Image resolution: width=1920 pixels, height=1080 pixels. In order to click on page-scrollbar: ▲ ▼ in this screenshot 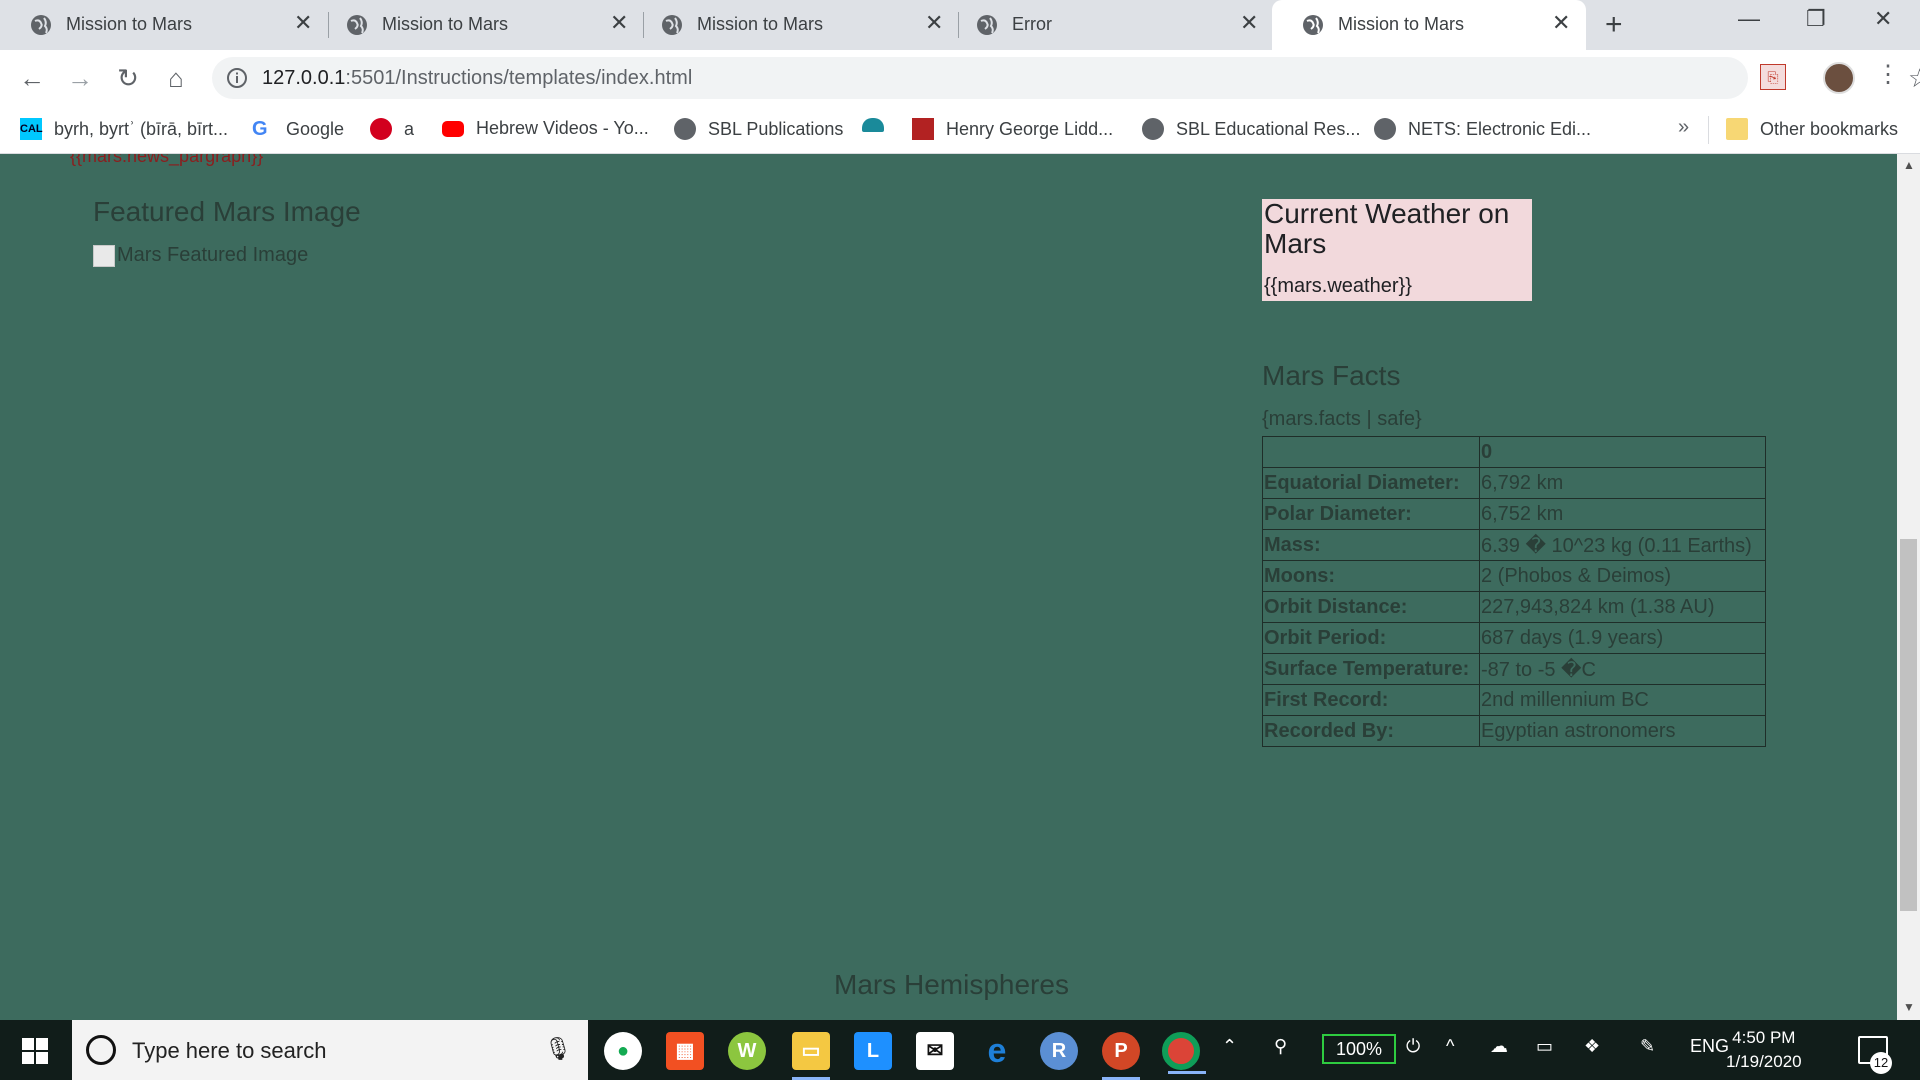, I will do `click(1908, 587)`.